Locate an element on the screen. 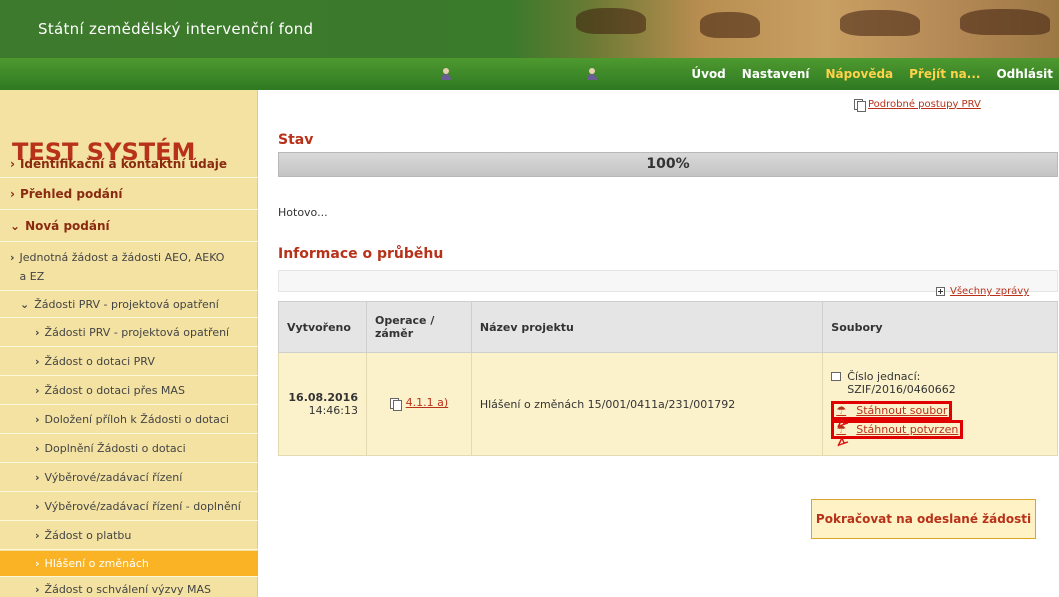 The height and width of the screenshot is (597, 1059). created-cell: 16.08.2016 14:46:13 is located at coordinates (322, 404).